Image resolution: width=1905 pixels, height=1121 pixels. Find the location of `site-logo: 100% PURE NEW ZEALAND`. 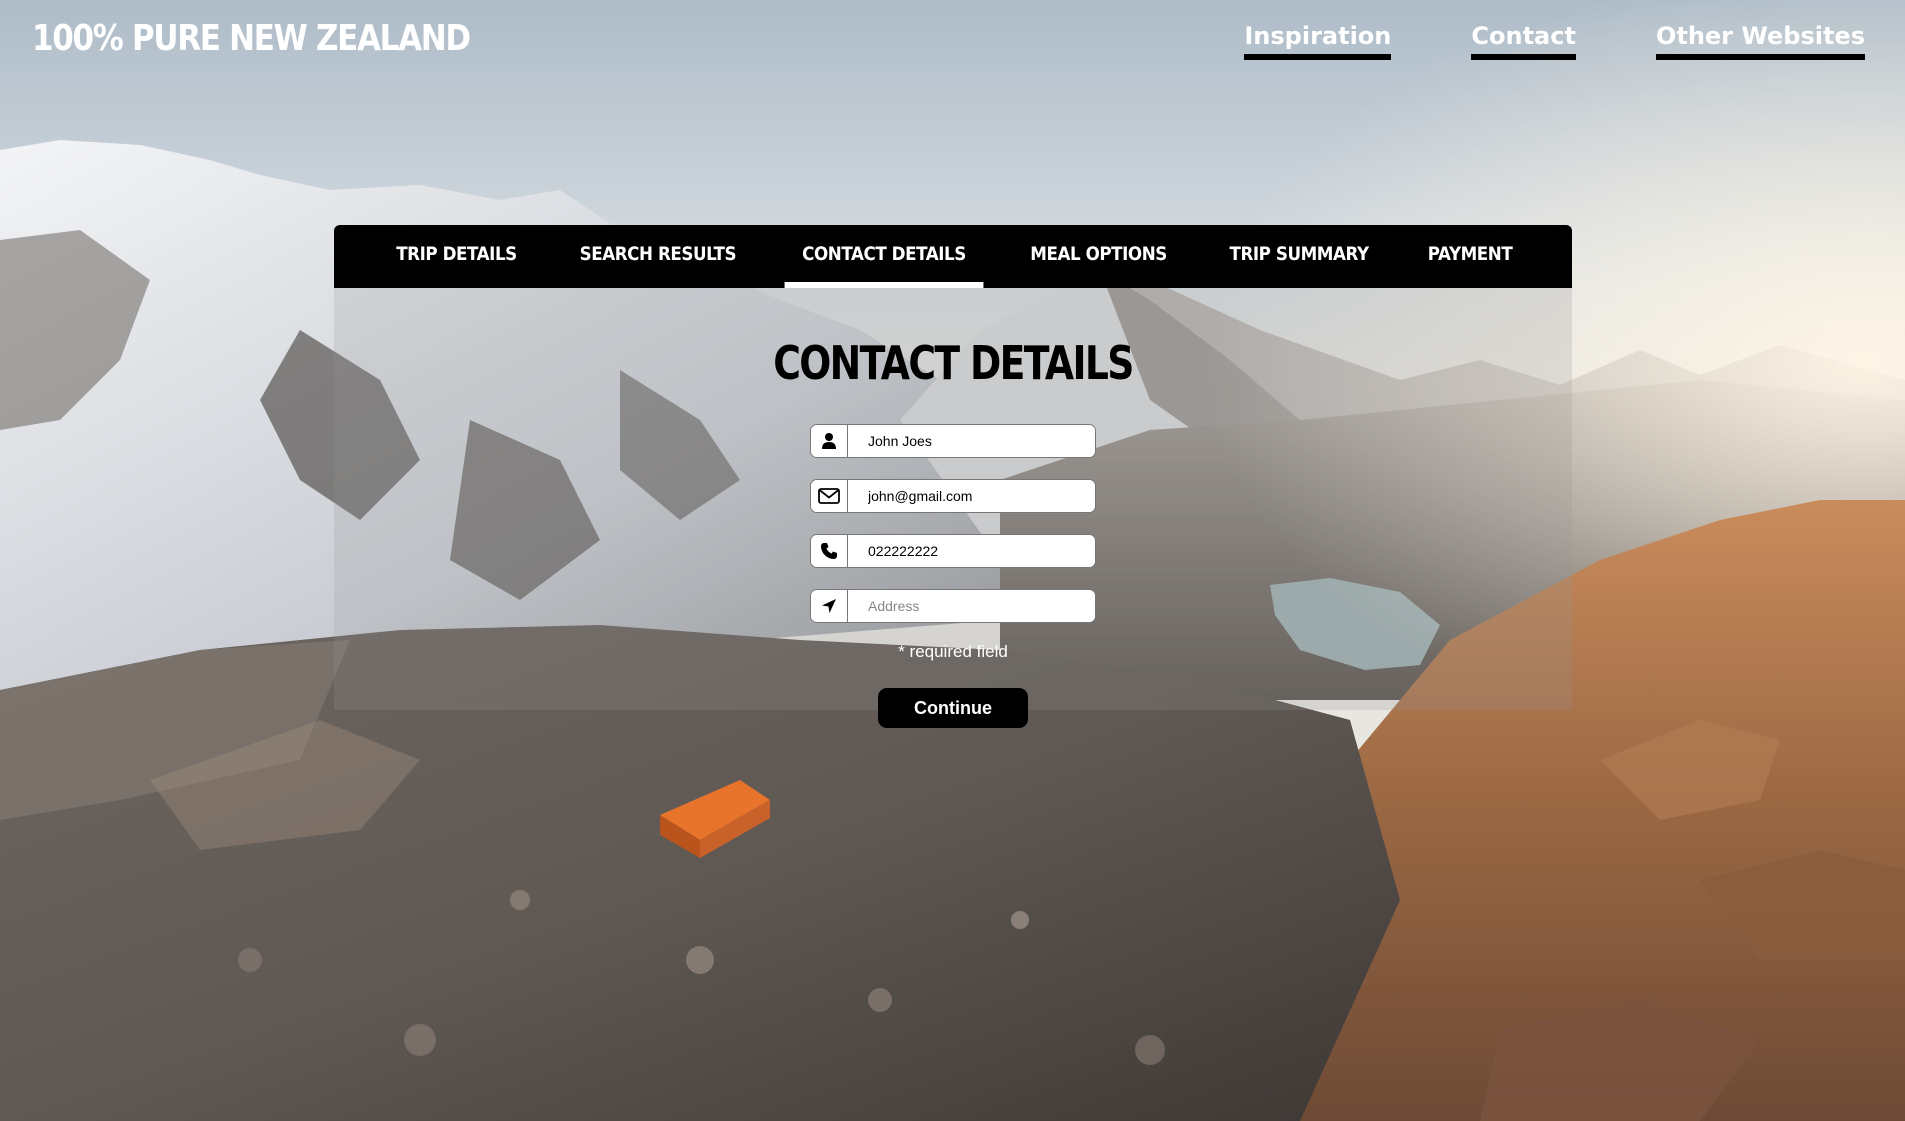

site-logo: 100% PURE NEW ZEALAND is located at coordinates (251, 38).